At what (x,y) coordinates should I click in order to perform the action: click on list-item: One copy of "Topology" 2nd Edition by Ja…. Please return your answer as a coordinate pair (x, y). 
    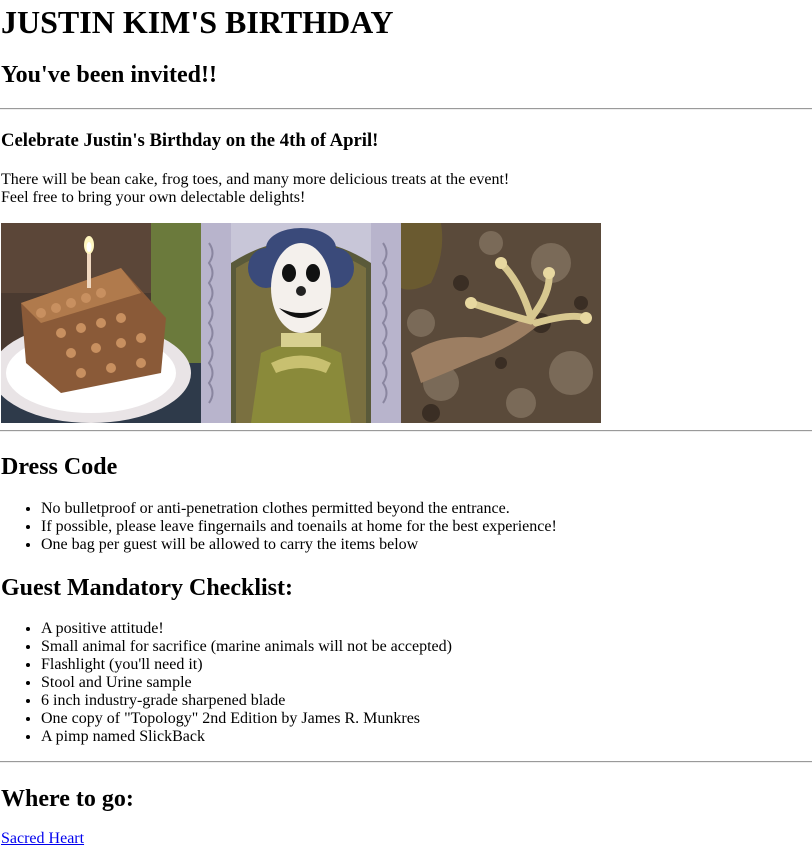
    Looking at the image, I should click on (246, 719).